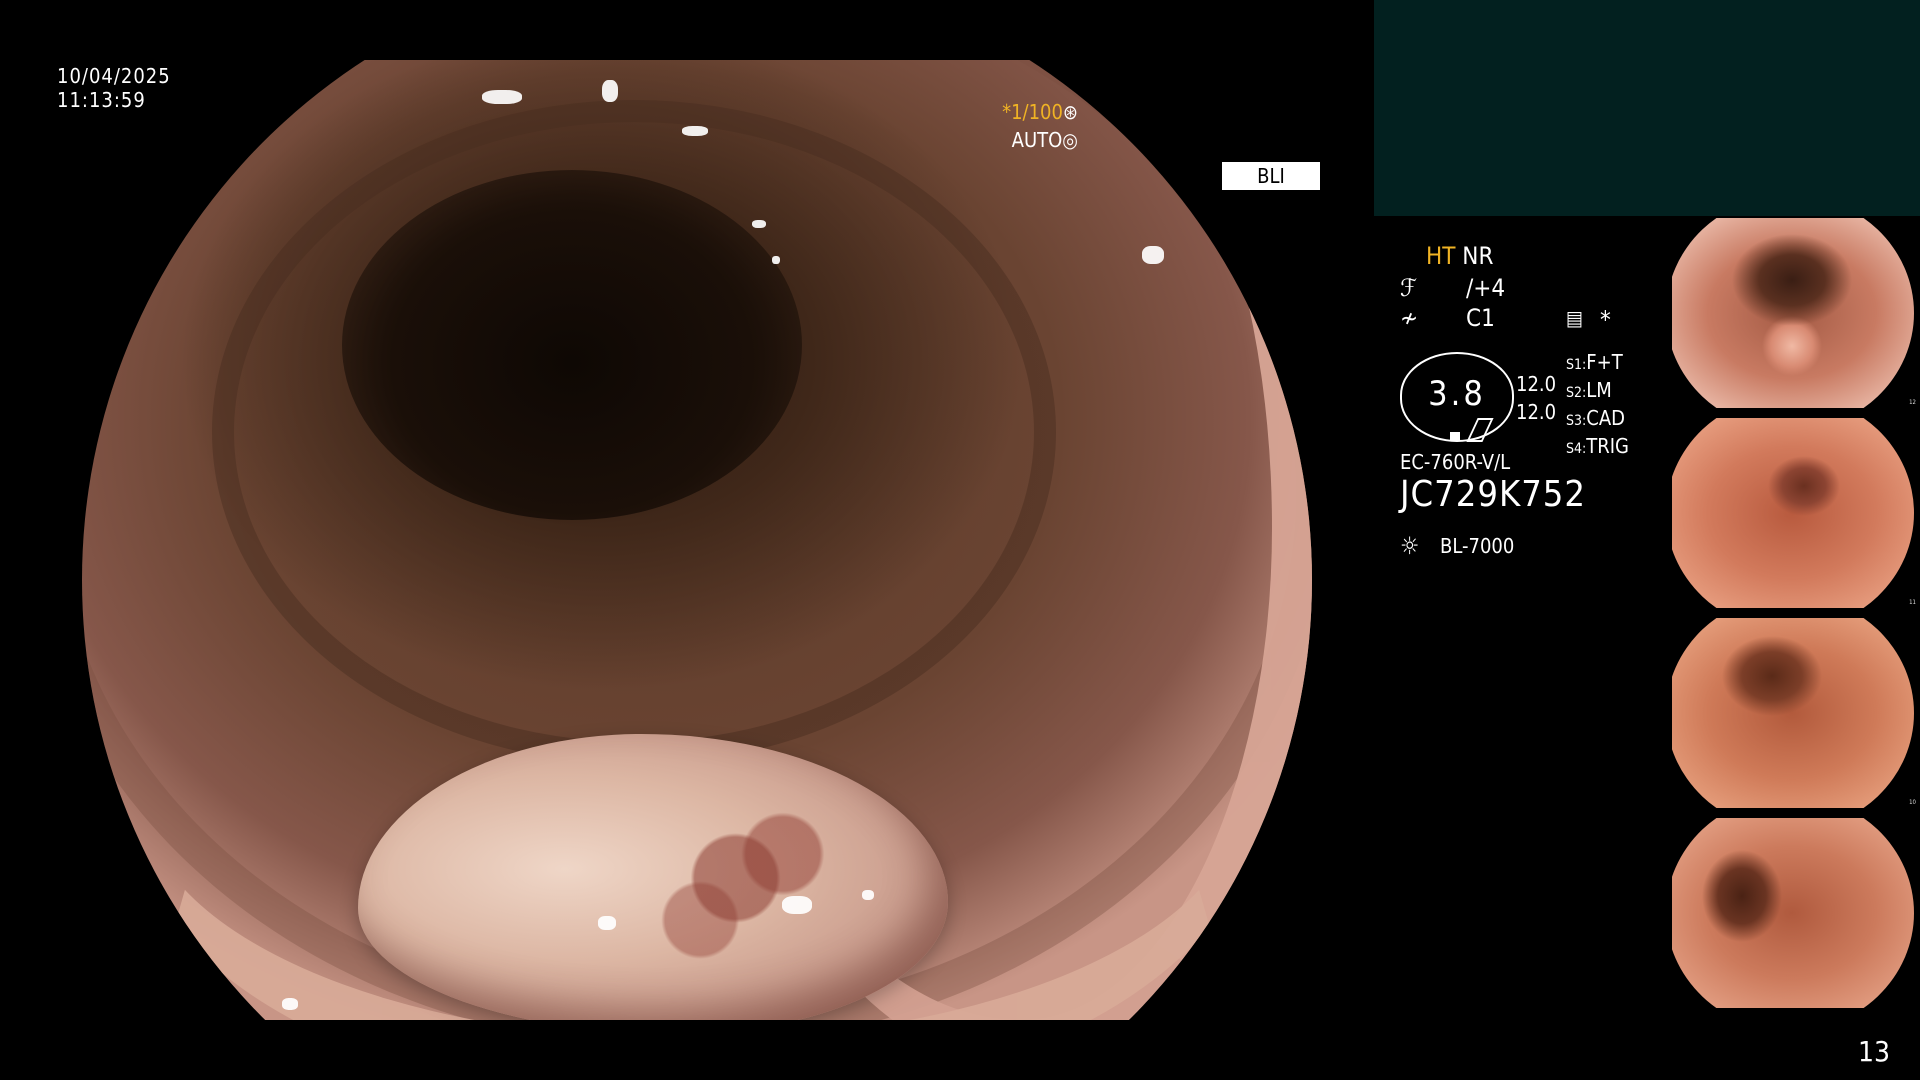 This screenshot has height=1080, width=1920. Describe the element at coordinates (1575, 318) in the screenshot. I see `memo-icon: ▤` at that location.